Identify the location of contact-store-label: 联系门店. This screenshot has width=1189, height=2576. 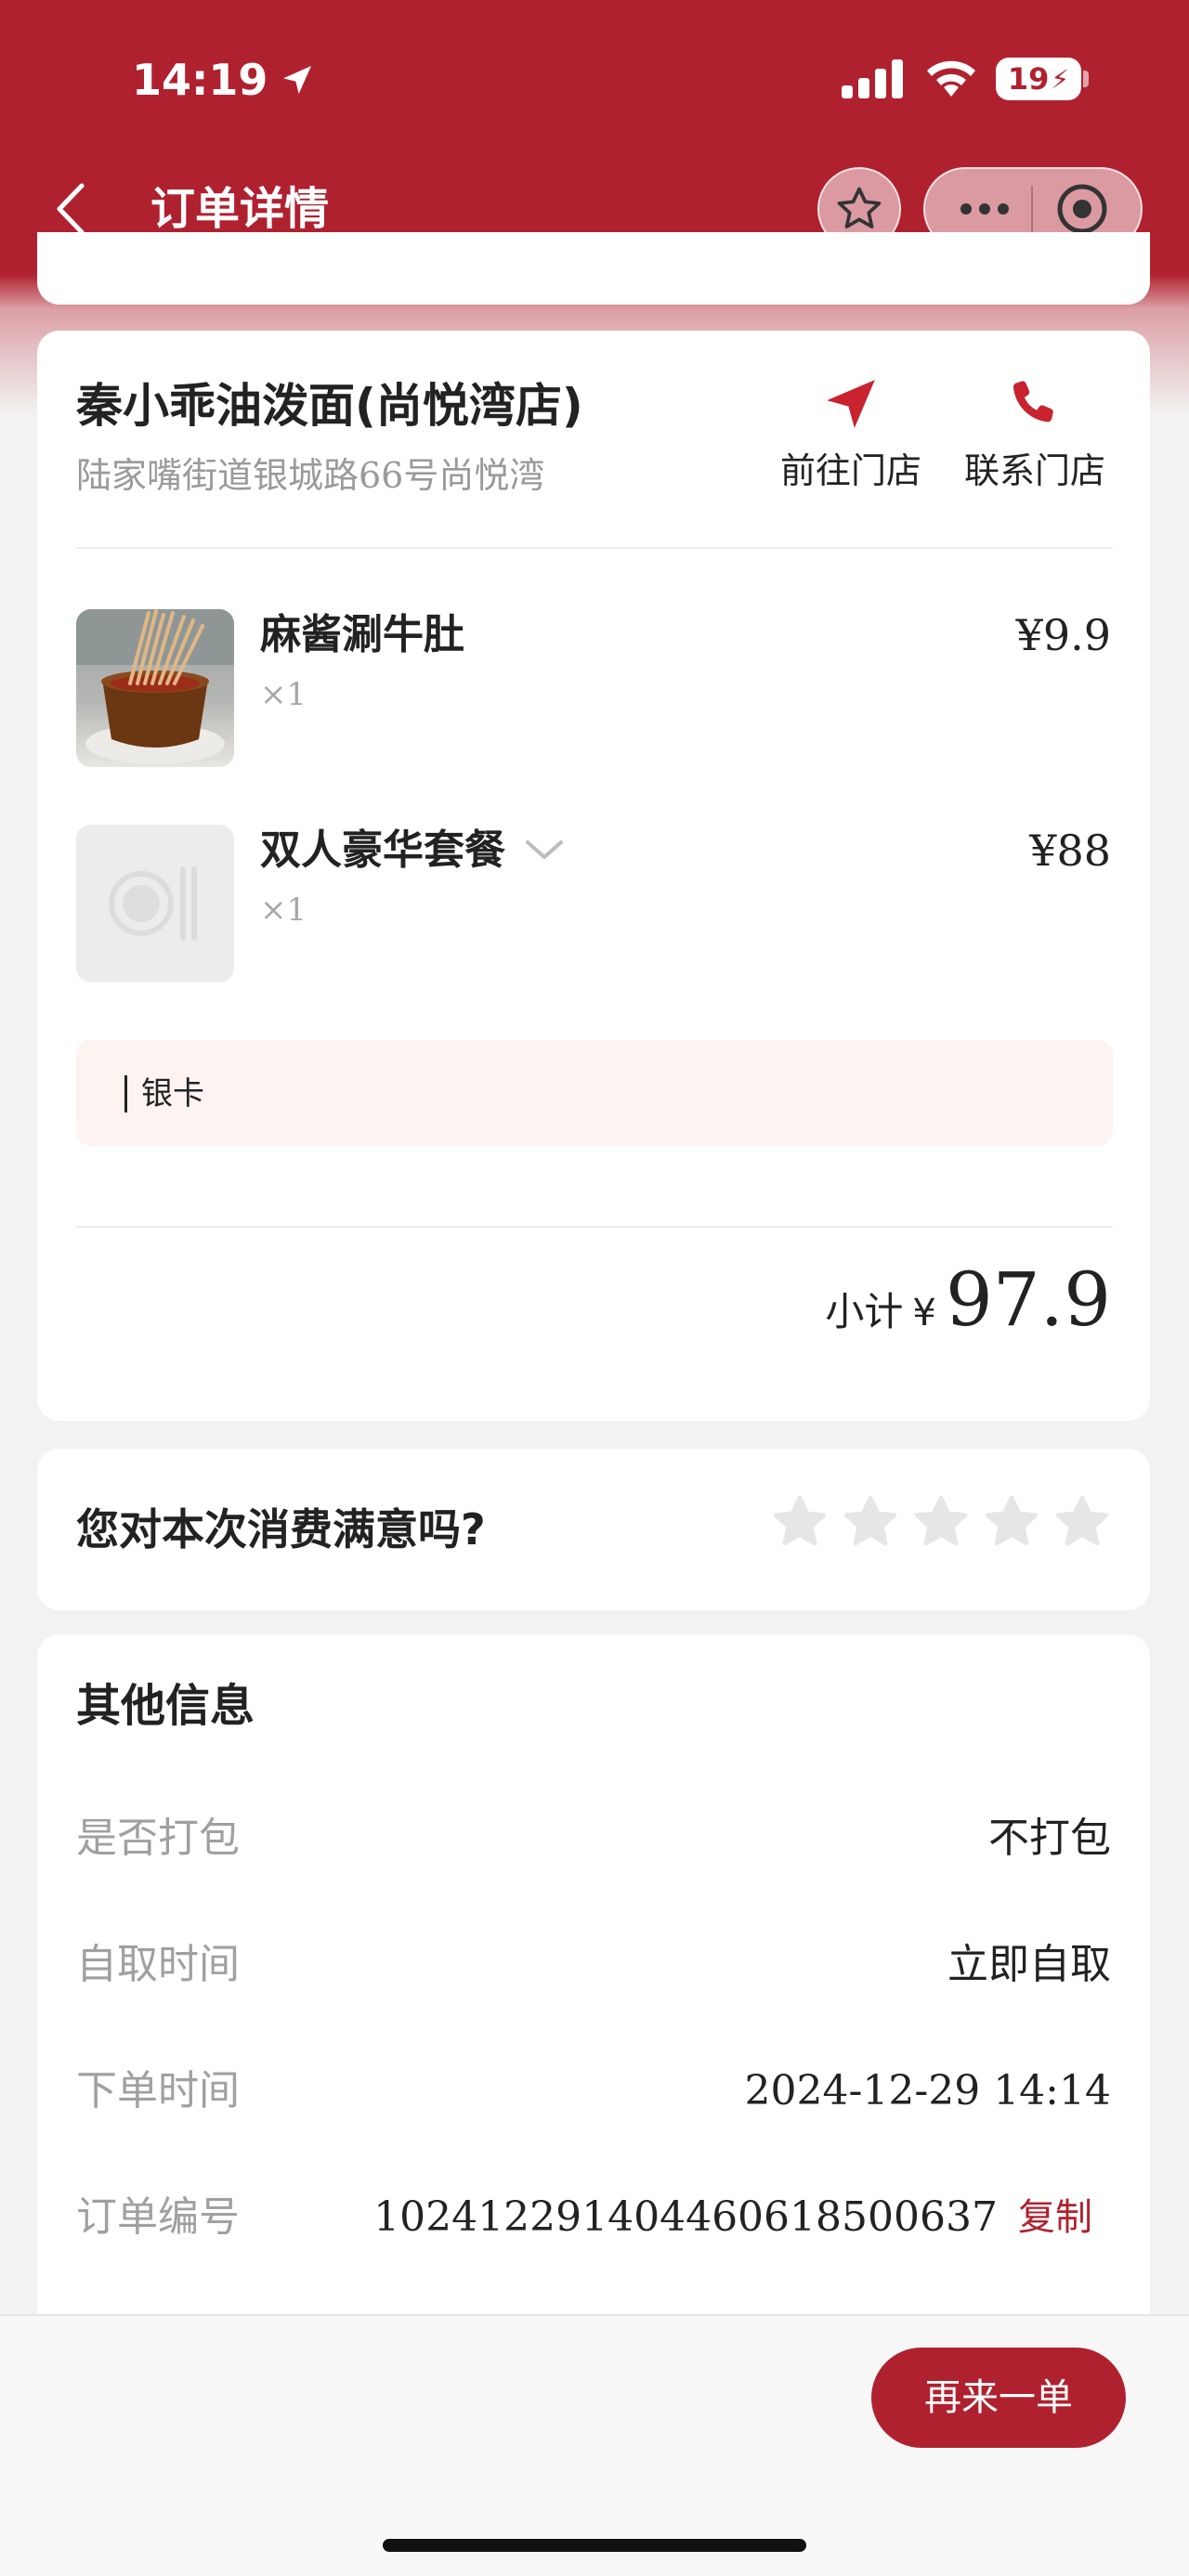
(1034, 470).